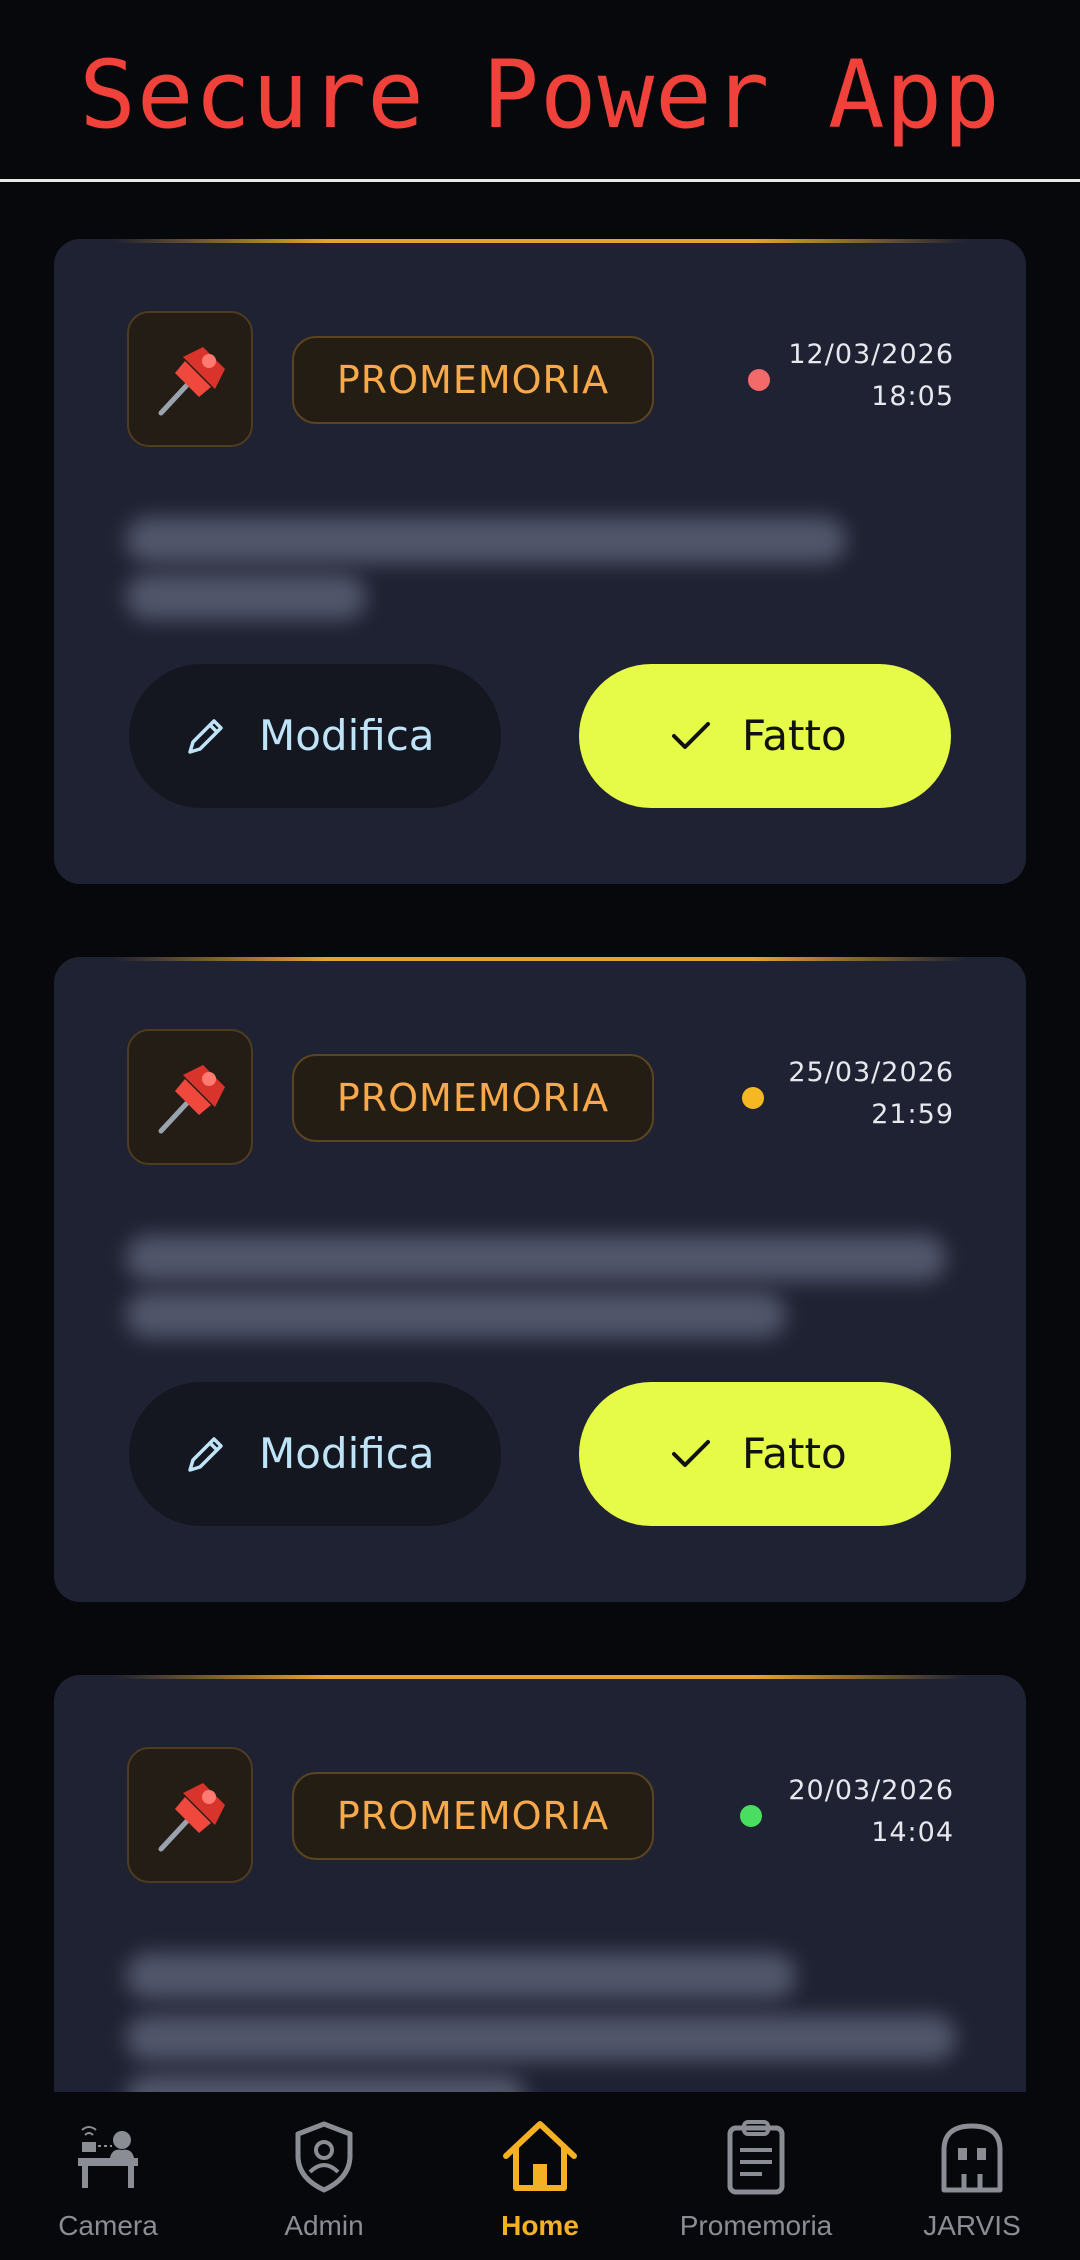  I want to click on nav-item-label: Admin, so click(324, 2225).